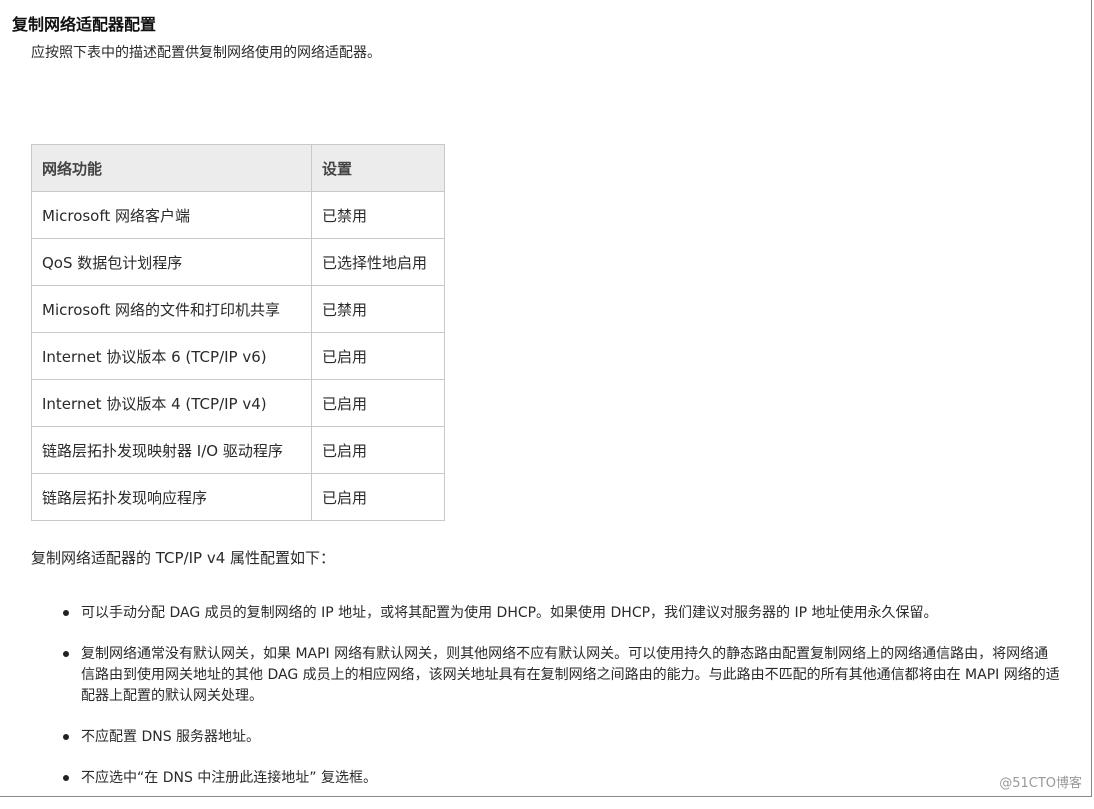 The width and height of the screenshot is (1094, 809). Describe the element at coordinates (171, 262) in the screenshot. I see `feature-cell: QoS 数据包计划程序` at that location.